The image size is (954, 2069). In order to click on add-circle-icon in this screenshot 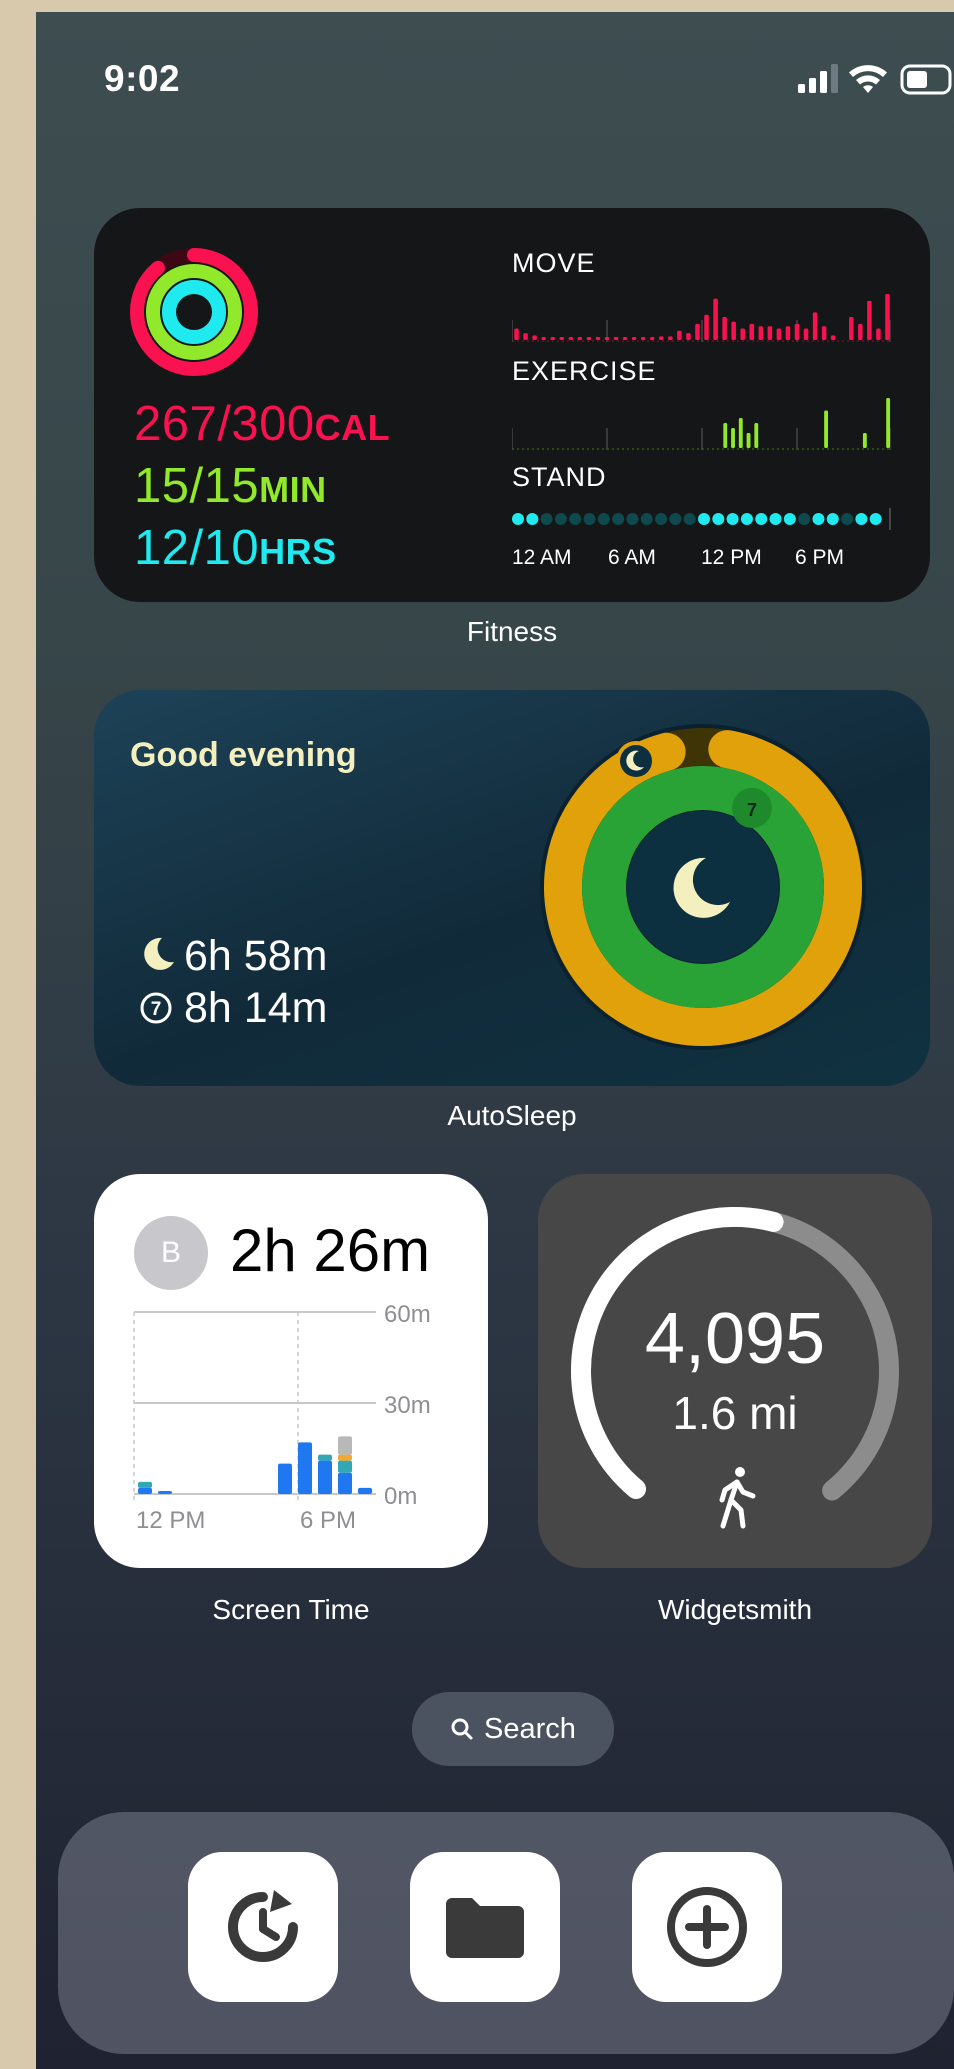, I will do `click(707, 1927)`.